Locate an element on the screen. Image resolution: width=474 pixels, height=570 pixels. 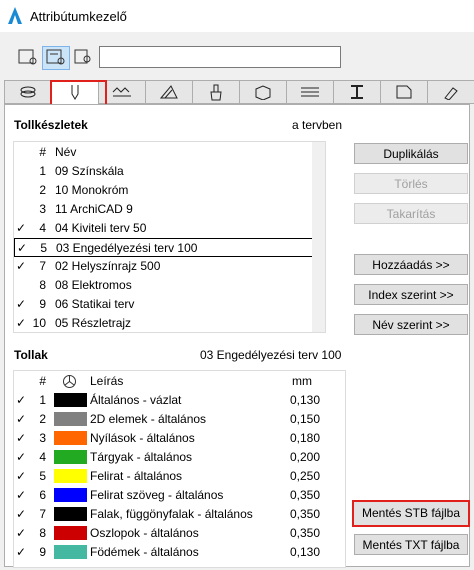
row-desc: Felirat - általános is located at coordinates (136, 476).